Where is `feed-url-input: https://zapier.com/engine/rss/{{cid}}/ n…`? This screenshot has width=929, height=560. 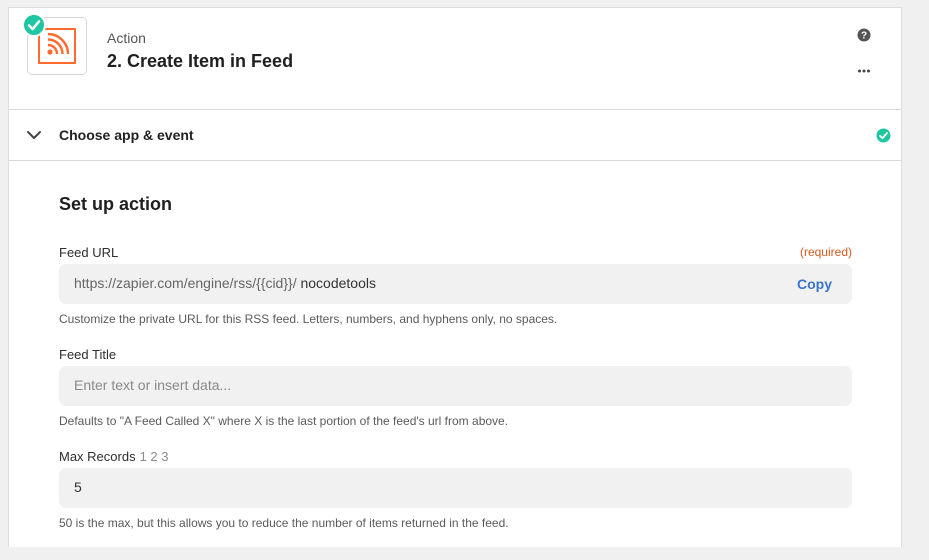
feed-url-input: https://zapier.com/engine/rss/{{cid}}/ n… is located at coordinates (455, 284).